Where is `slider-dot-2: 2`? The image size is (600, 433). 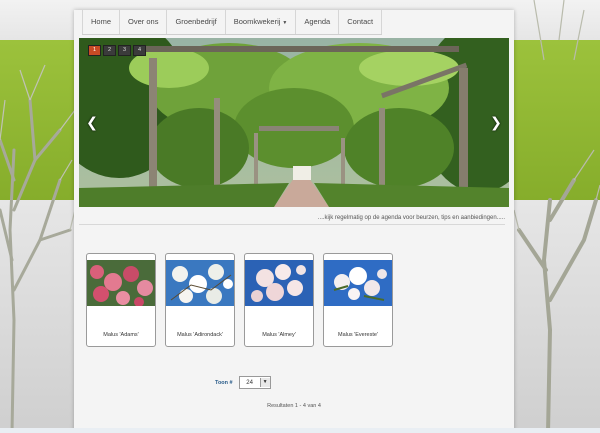 slider-dot-2: 2 is located at coordinates (109, 50).